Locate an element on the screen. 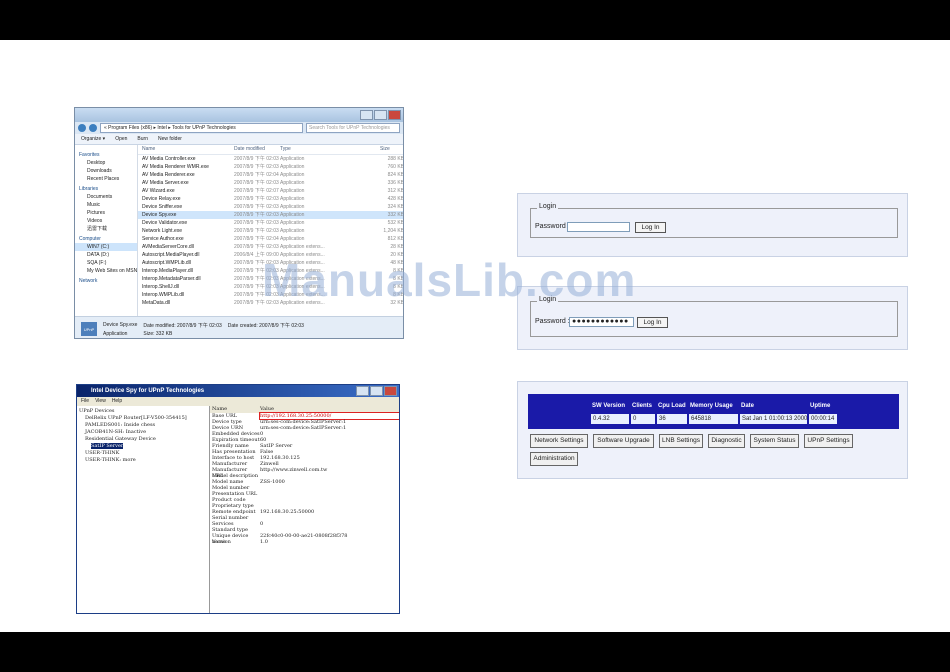 This screenshot has width=950, height=672. login-fieldset: Login Password : Log In is located at coordinates (714, 220).